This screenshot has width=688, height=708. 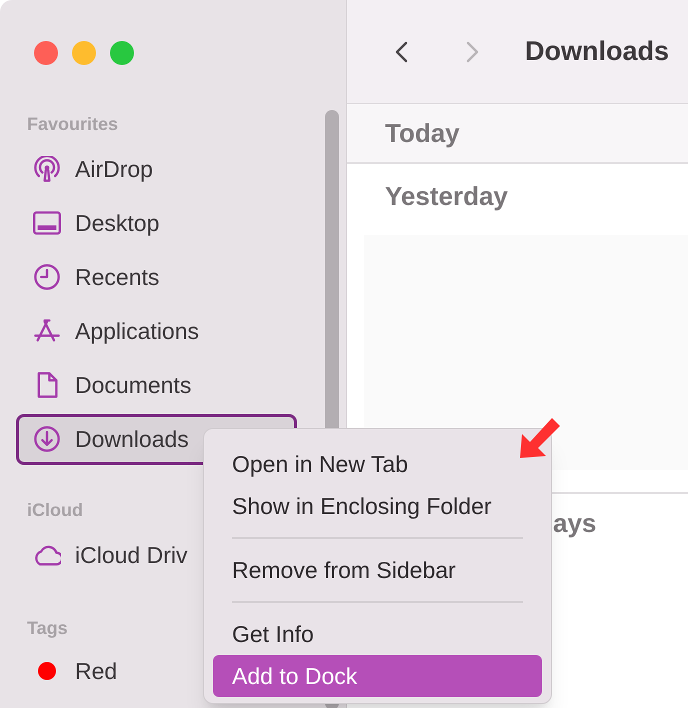 What do you see at coordinates (47, 169) in the screenshot?
I see `airdrop-icon` at bounding box center [47, 169].